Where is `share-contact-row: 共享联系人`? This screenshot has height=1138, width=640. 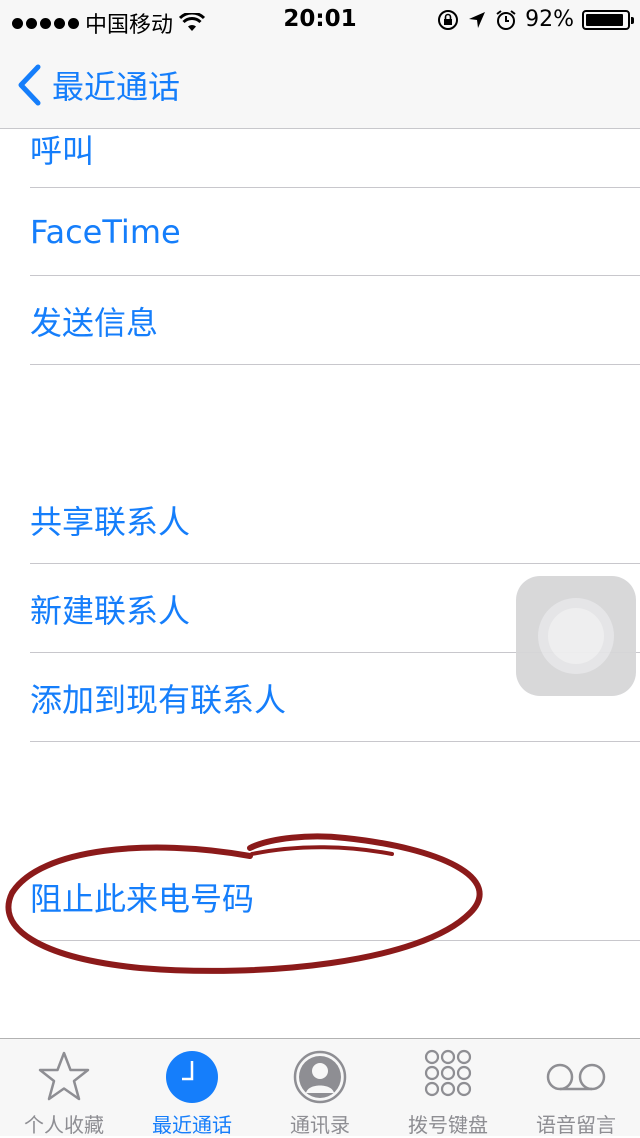
share-contact-row: 共享联系人 is located at coordinates (335, 520).